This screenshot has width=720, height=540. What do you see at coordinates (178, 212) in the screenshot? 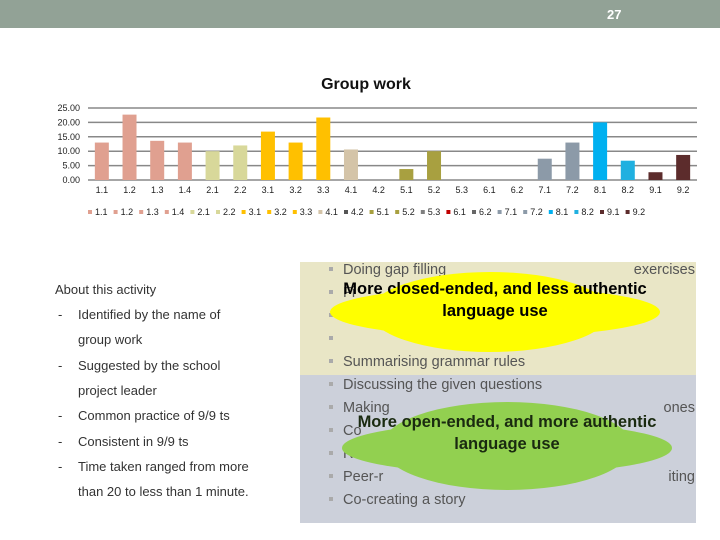
I see `legend-label: 1.4` at bounding box center [178, 212].